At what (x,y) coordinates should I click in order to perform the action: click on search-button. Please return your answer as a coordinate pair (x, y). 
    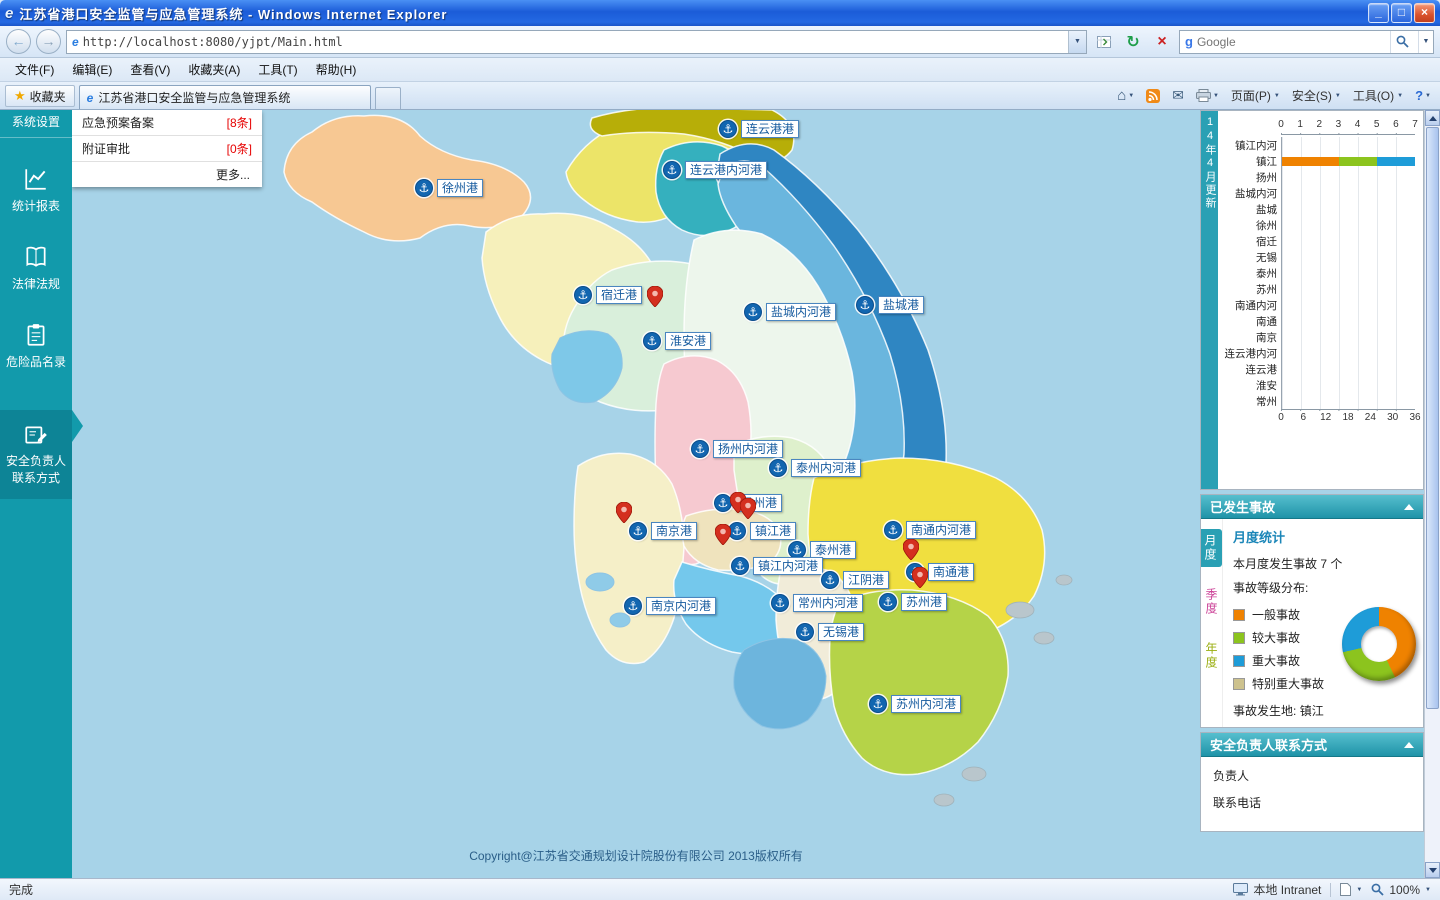
    Looking at the image, I should click on (1402, 41).